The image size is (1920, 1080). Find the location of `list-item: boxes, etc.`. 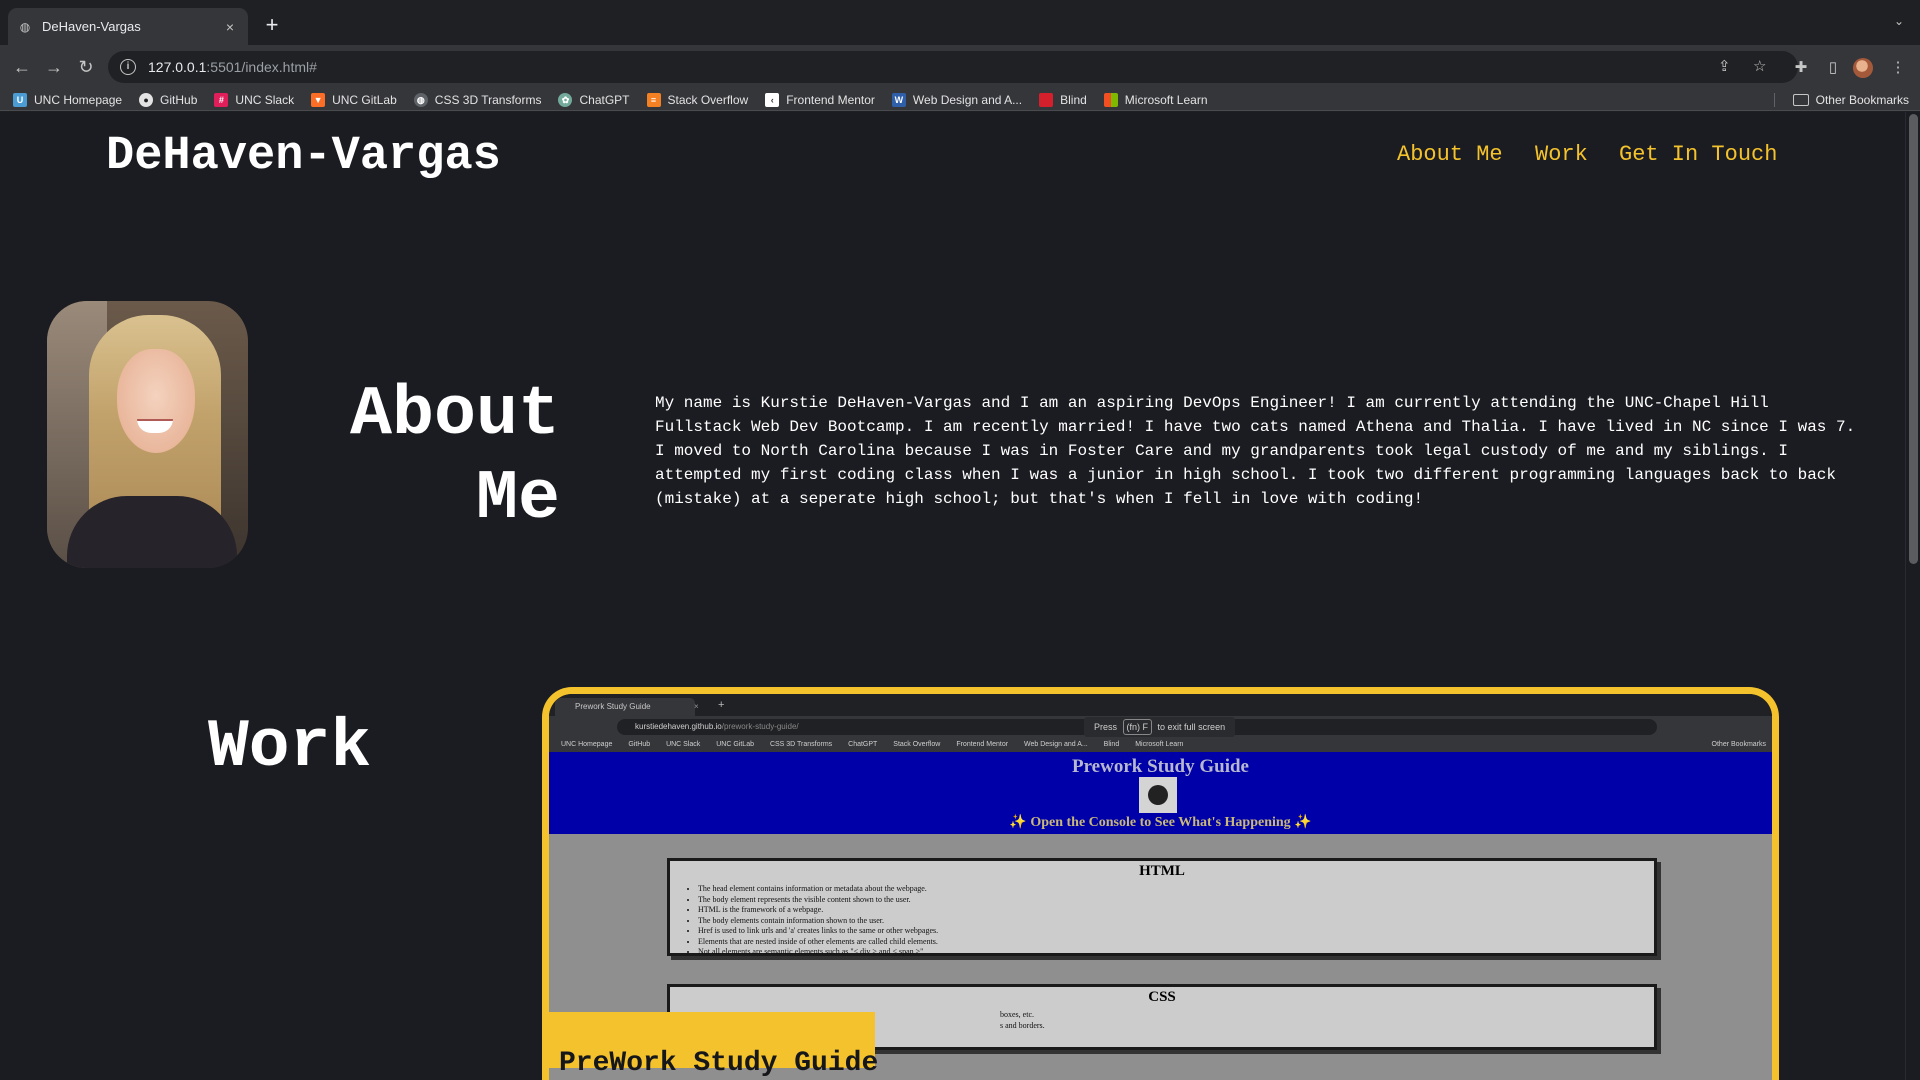

list-item: boxes, etc. is located at coordinates (1017, 1014).